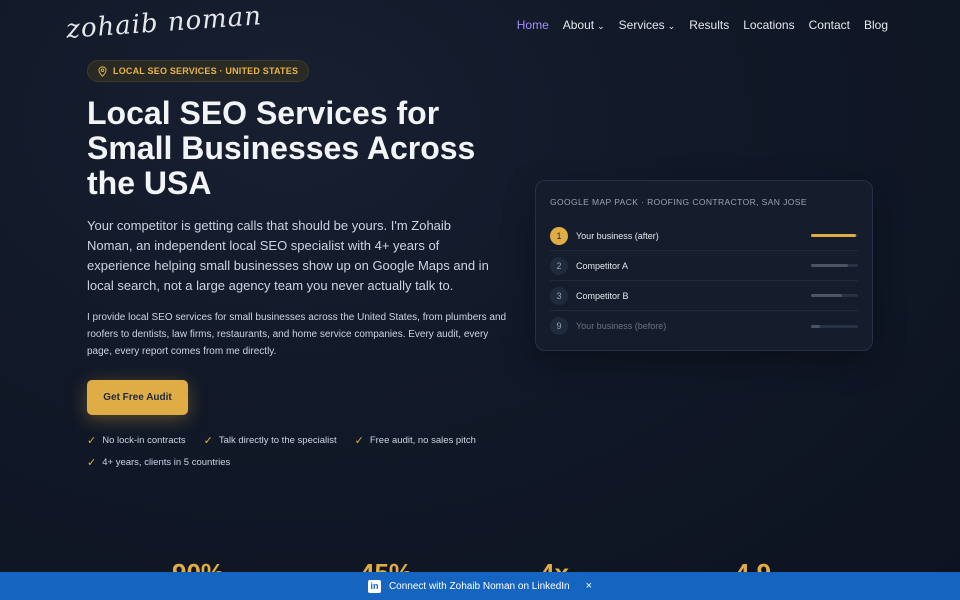 The width and height of the screenshot is (960, 600). I want to click on nav-about-label: About, so click(578, 25).